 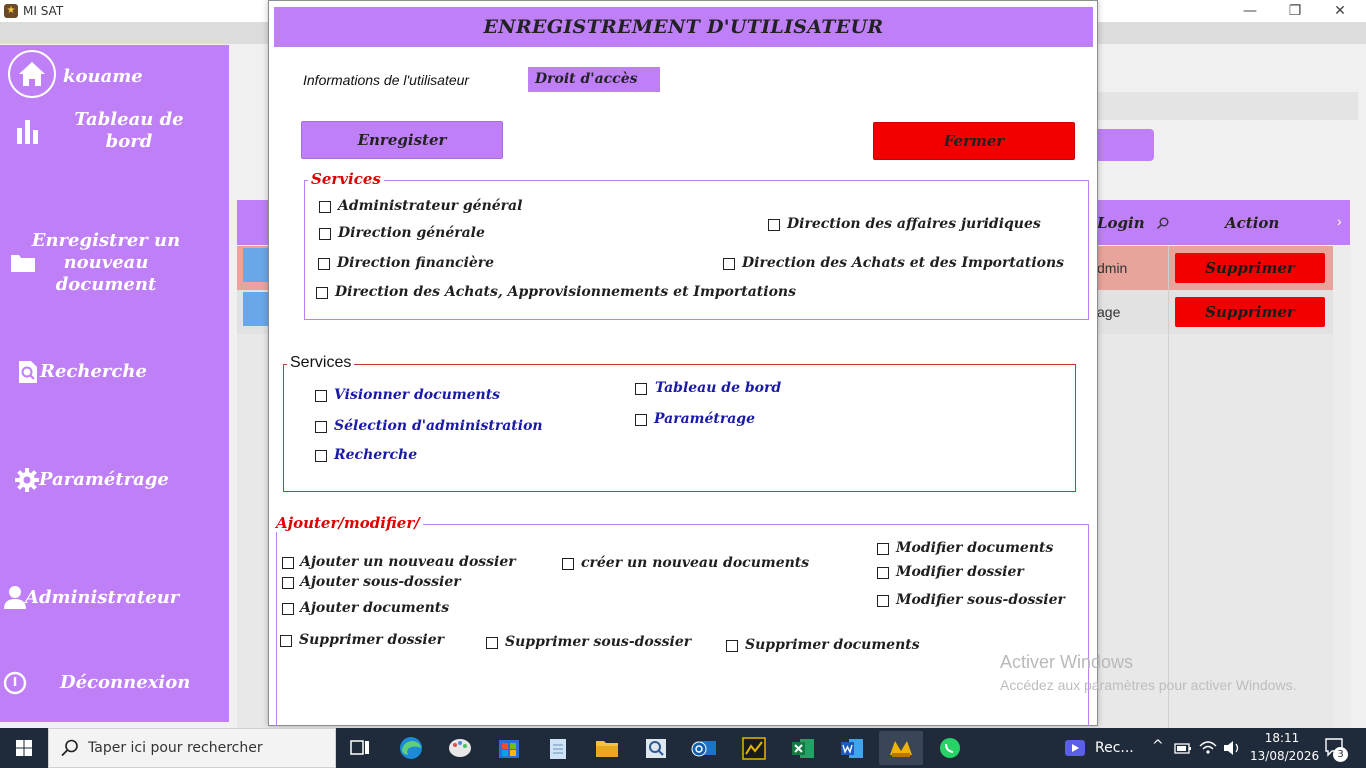 What do you see at coordinates (175, 748) in the screenshot?
I see `taskbar-search-placeholder: Taper ici pour rechercher` at bounding box center [175, 748].